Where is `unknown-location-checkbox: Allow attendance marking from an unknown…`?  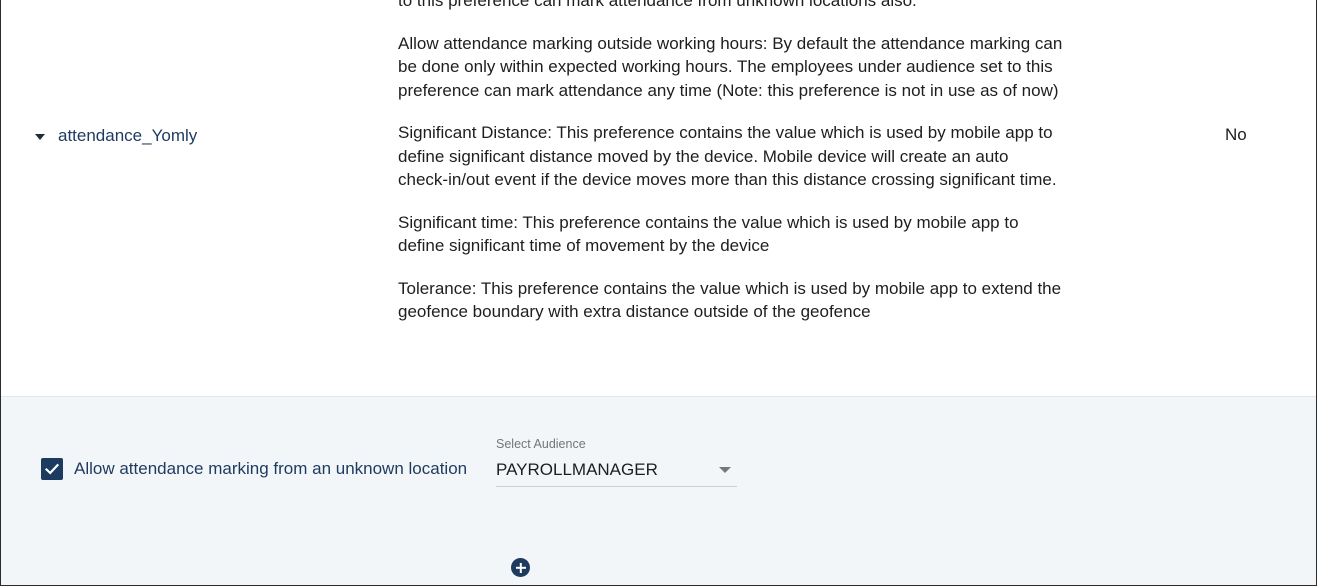 unknown-location-checkbox: Allow attendance marking from an unknown… is located at coordinates (254, 469).